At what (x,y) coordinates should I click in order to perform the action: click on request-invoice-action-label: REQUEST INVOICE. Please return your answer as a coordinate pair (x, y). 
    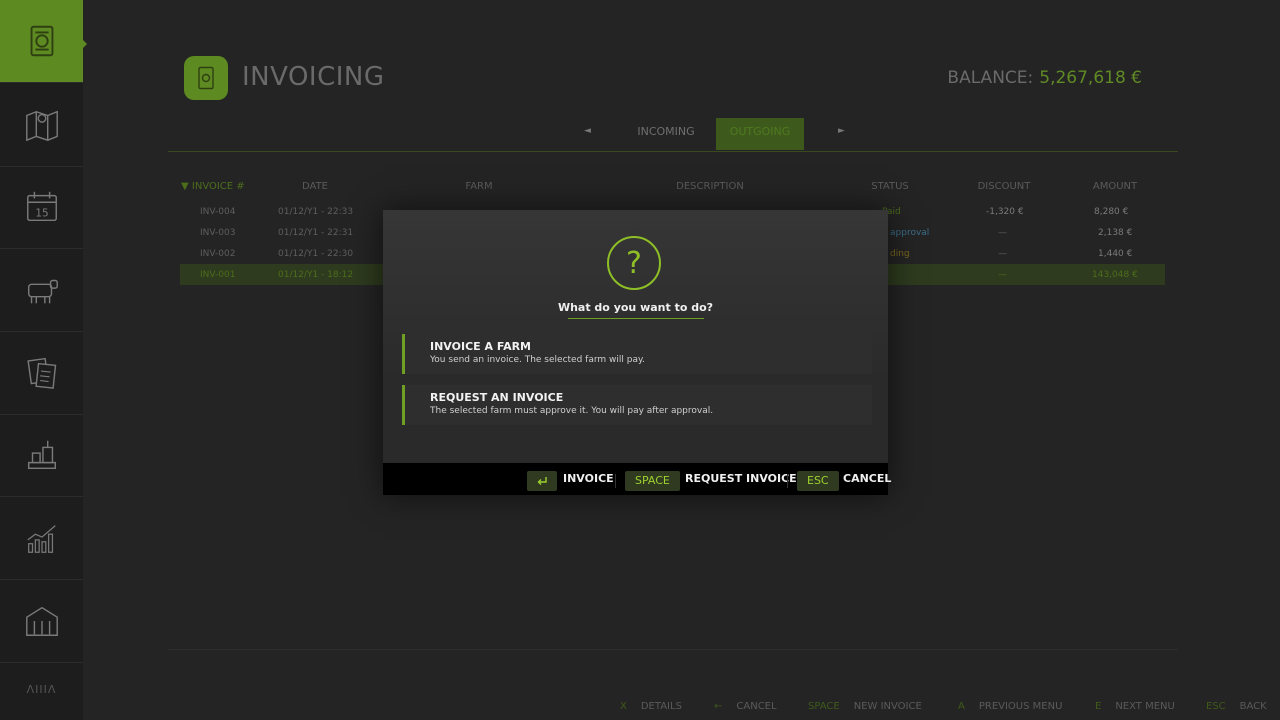
    Looking at the image, I should click on (741, 478).